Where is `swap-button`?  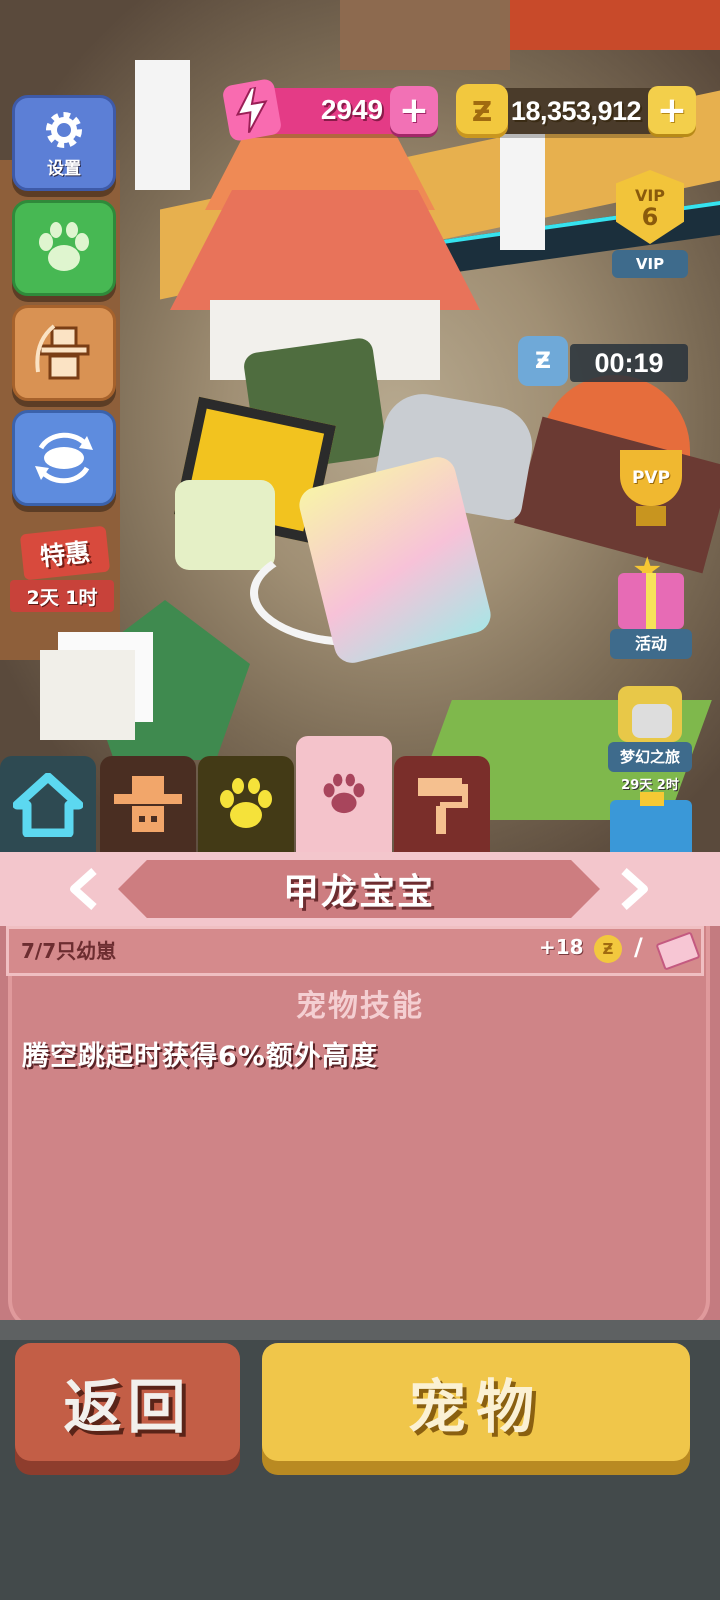
swap-button is located at coordinates (64, 458).